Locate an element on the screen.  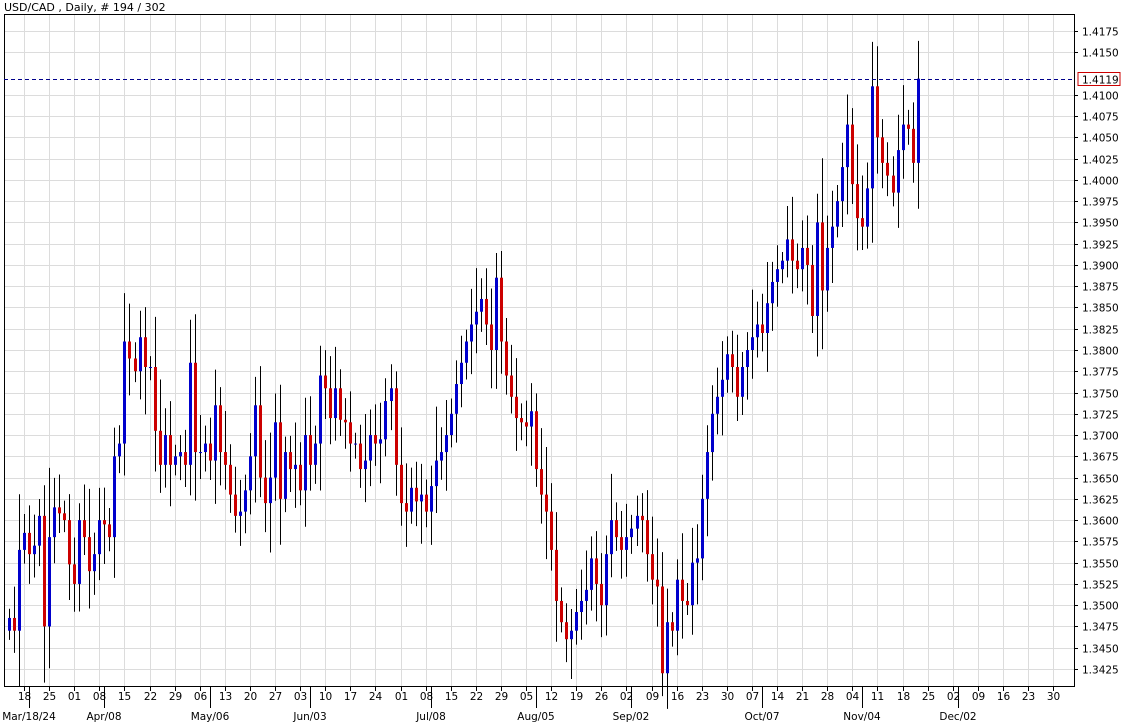
x-month-label: Nov/04 is located at coordinates (862, 717).